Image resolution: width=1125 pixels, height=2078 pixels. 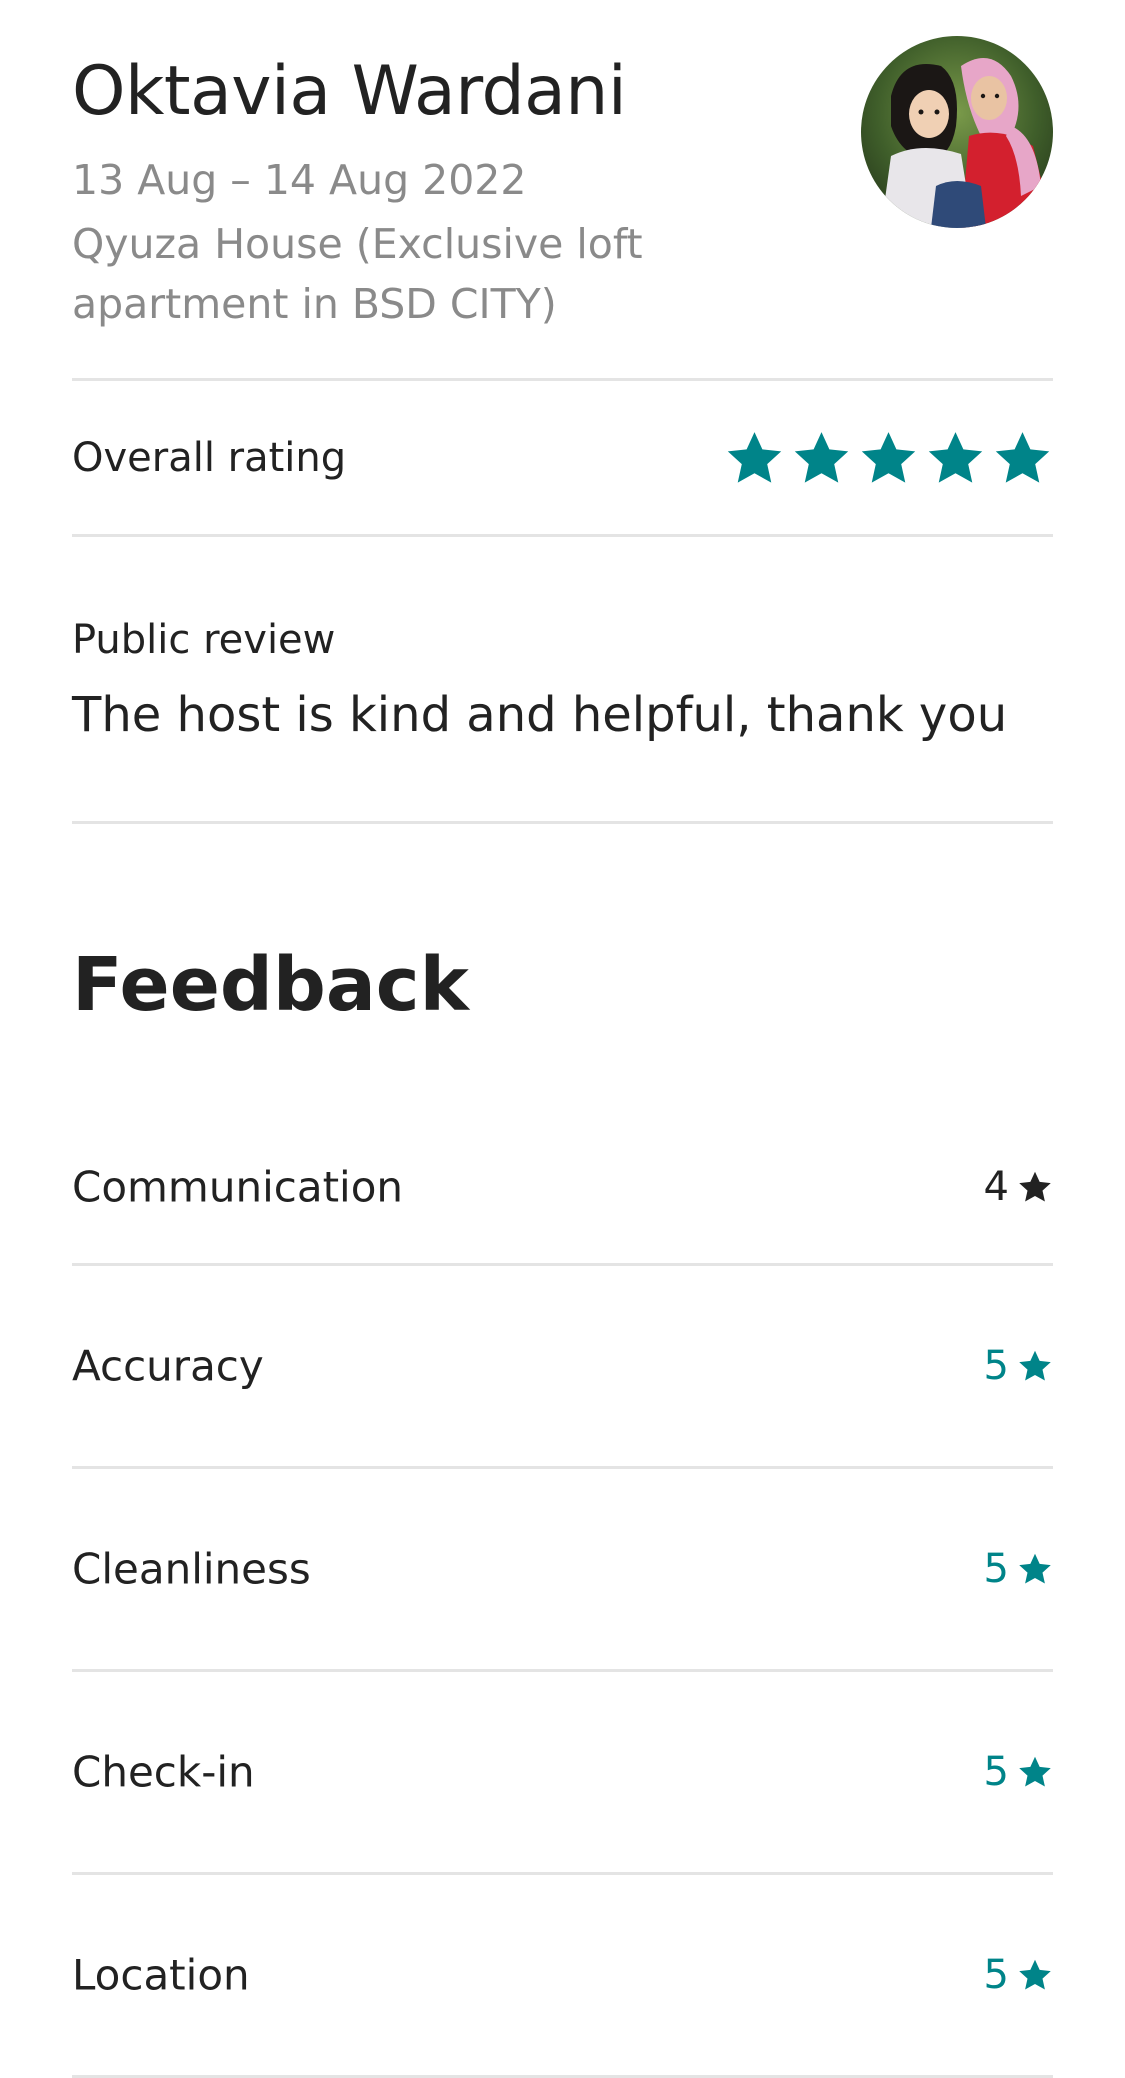 What do you see at coordinates (204, 640) in the screenshot?
I see `public-review-label: Public review` at bounding box center [204, 640].